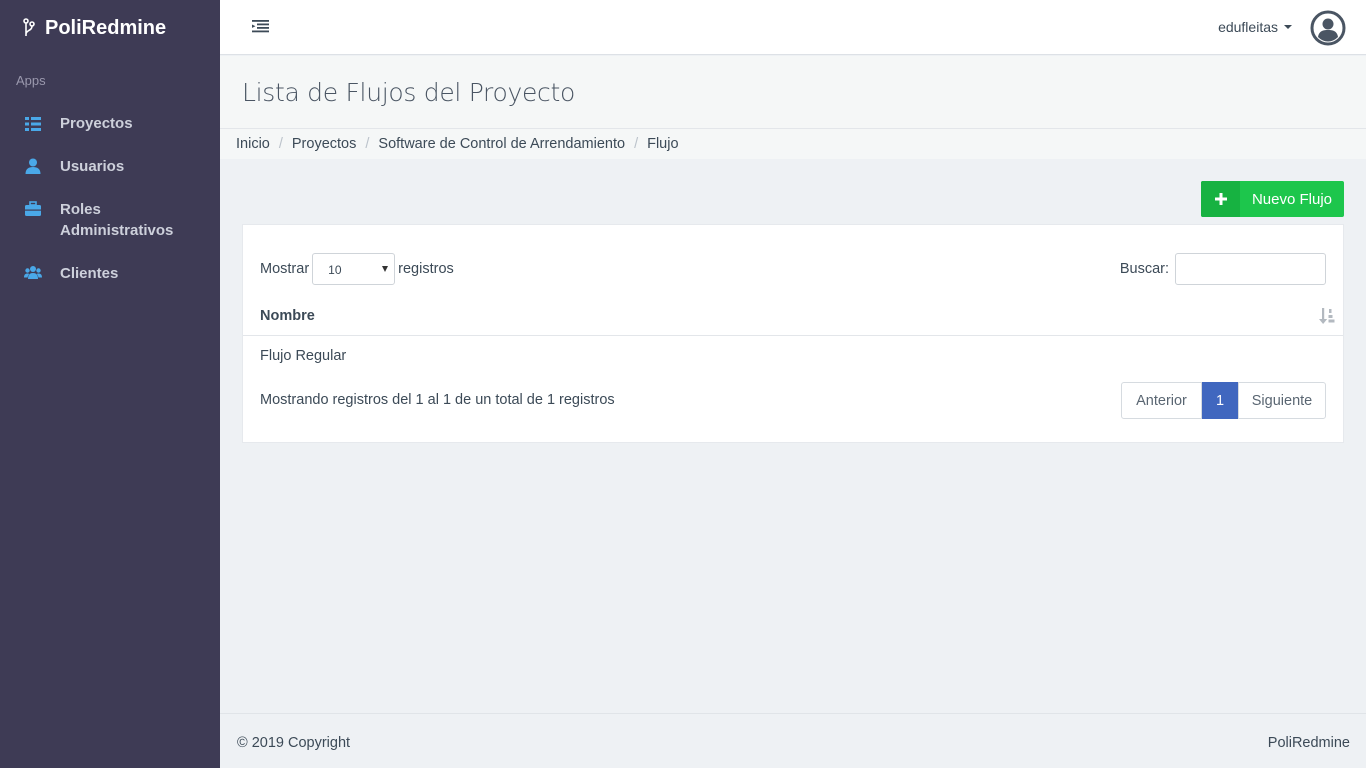 The height and width of the screenshot is (768, 1366). What do you see at coordinates (1288, 27) in the screenshot?
I see `caret-down-icon` at bounding box center [1288, 27].